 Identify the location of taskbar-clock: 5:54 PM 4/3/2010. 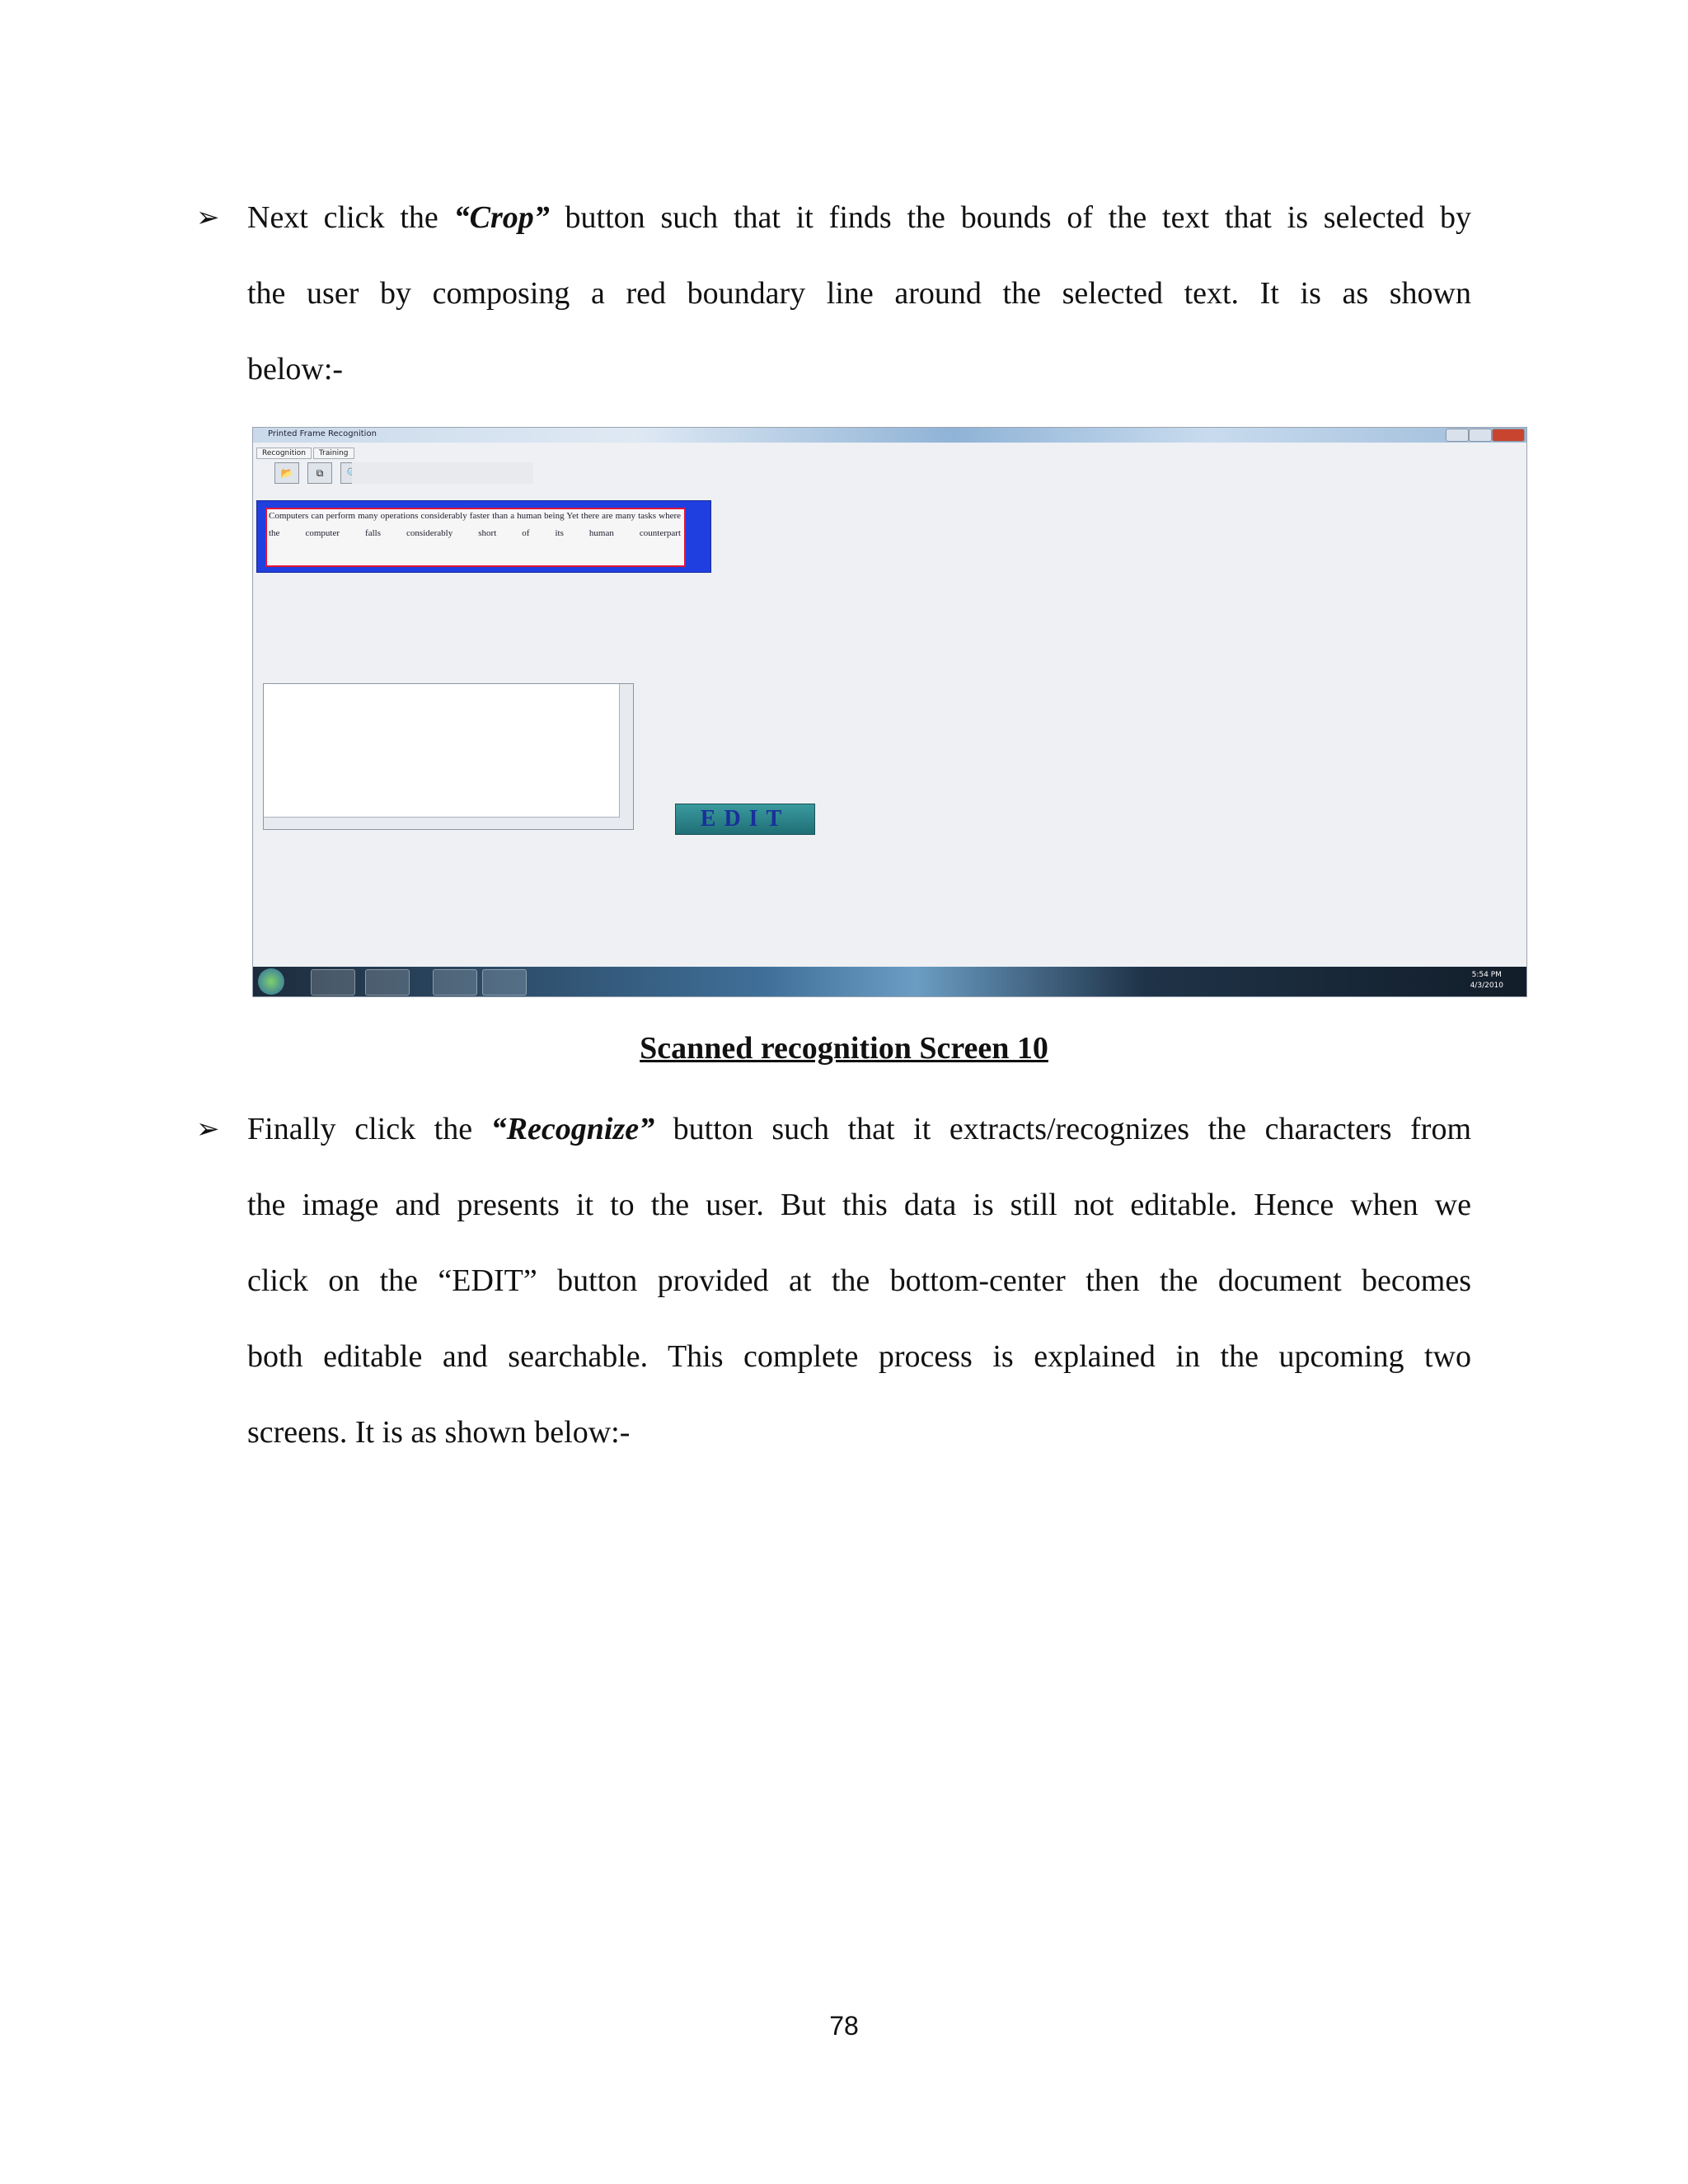
(1487, 980).